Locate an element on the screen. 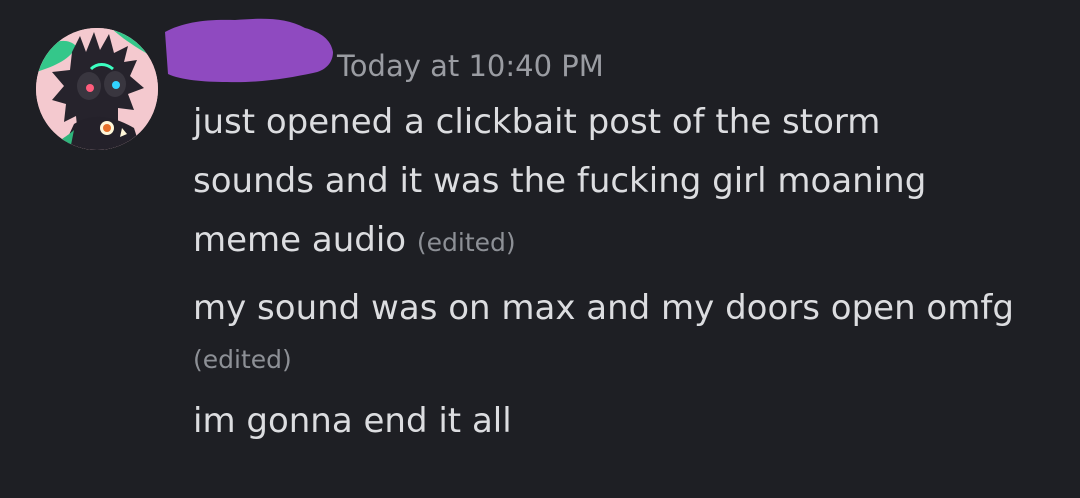 The width and height of the screenshot is (1080, 498). message-line-with-edited: meme audio (edited) is located at coordinates (354, 241).